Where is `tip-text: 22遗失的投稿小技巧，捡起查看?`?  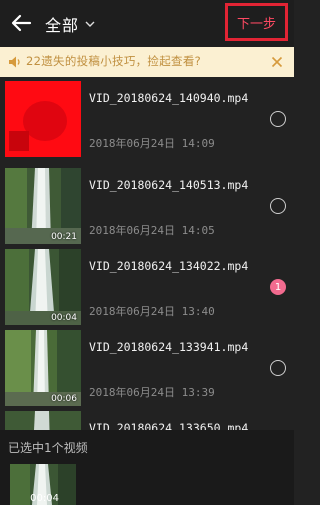
tip-text: 22遗失的投稿小技巧，捡起查看? is located at coordinates (114, 61).